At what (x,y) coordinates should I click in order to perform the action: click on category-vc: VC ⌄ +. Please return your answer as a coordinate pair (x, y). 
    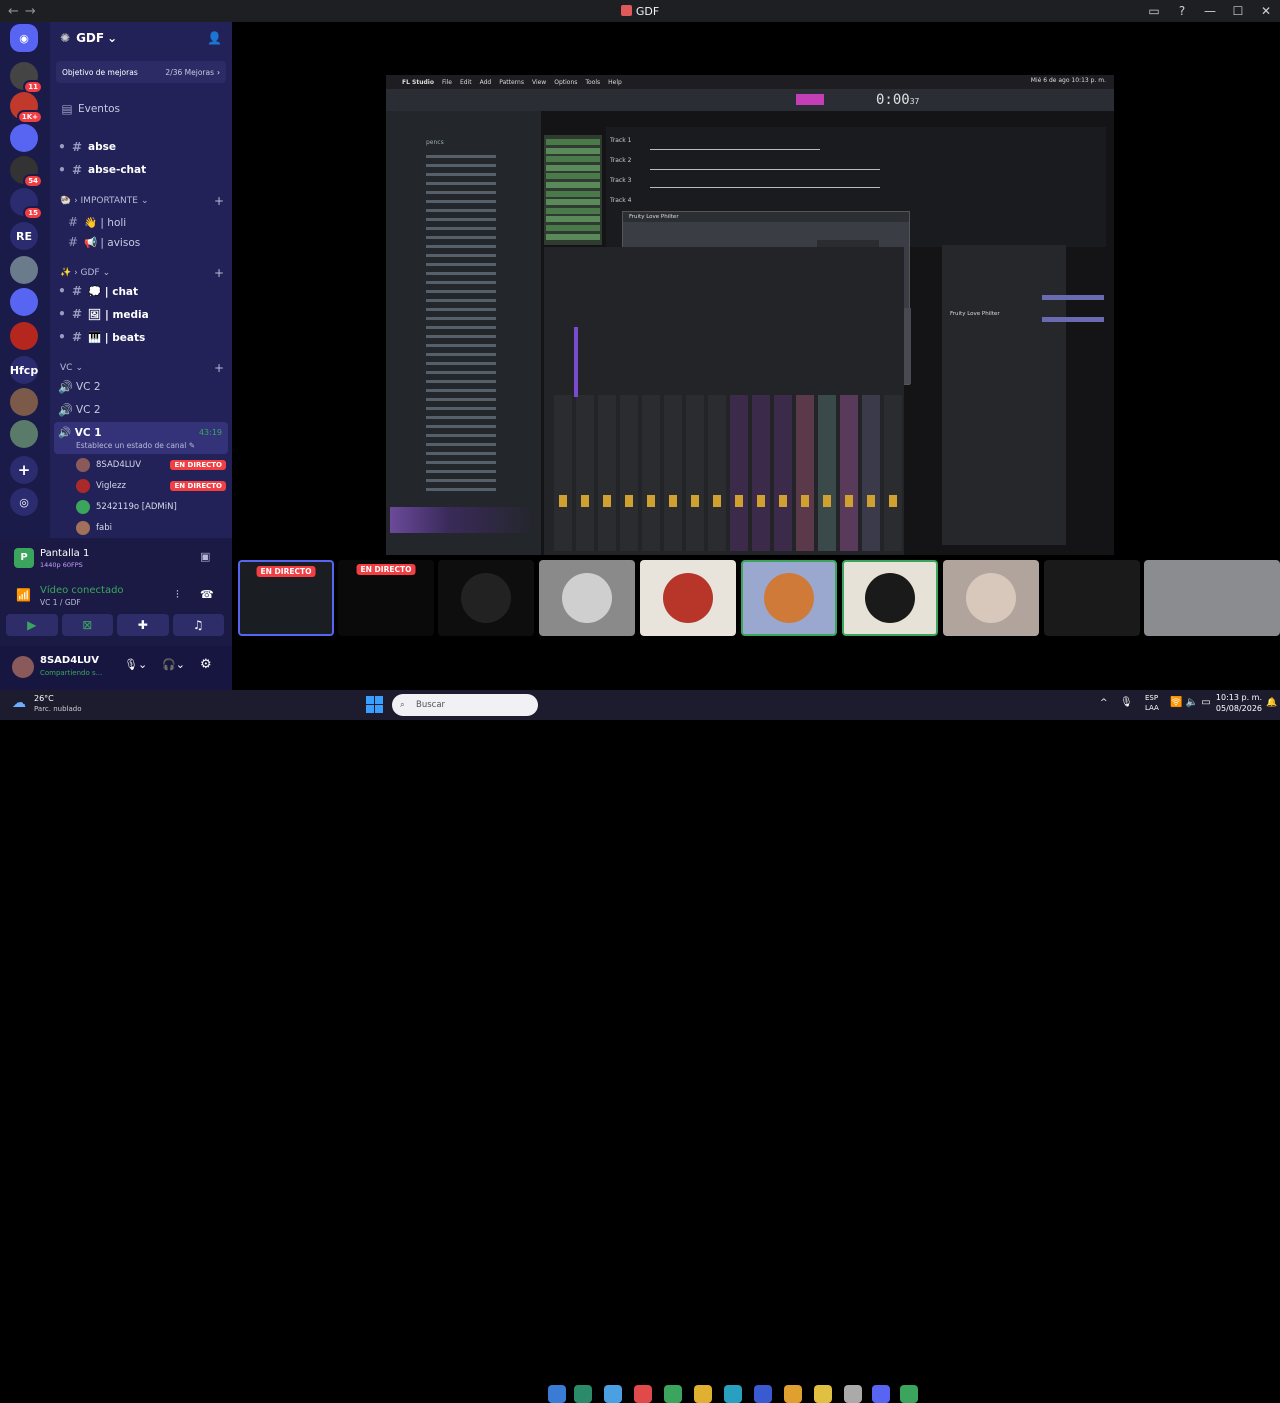
    Looking at the image, I should click on (141, 368).